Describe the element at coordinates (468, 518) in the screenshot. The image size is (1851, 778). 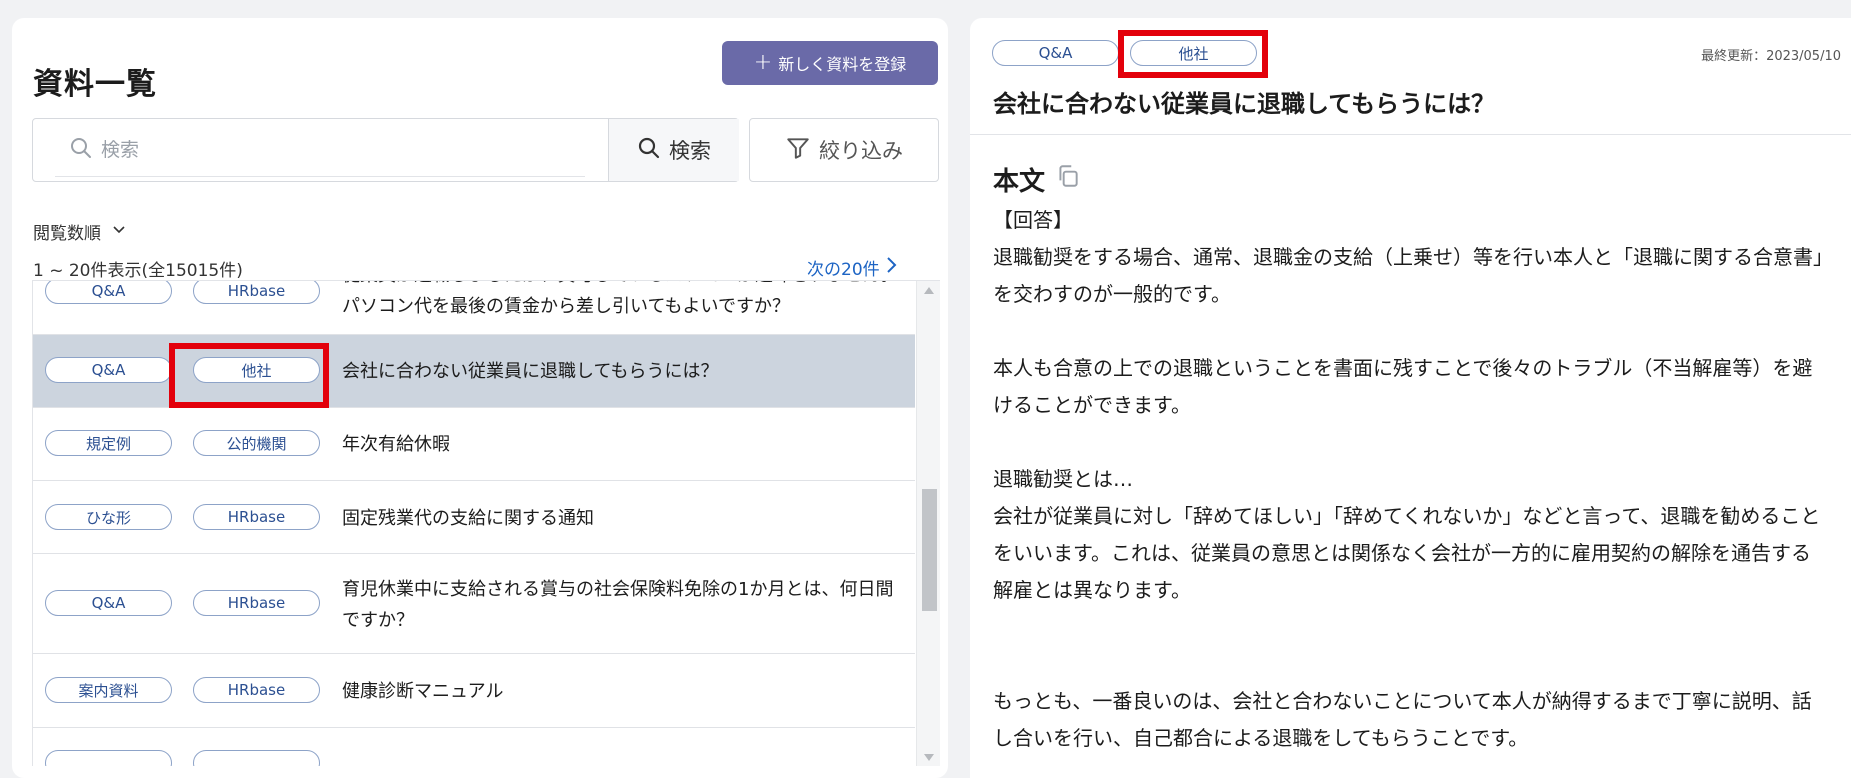
I see `list-item-title: 固定残業代の支給に関する通知` at that location.